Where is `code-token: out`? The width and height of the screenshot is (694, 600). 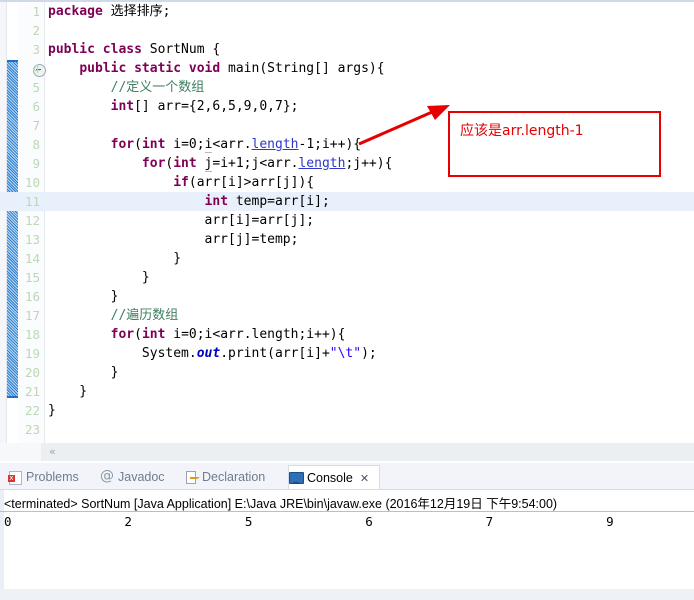 code-token: out is located at coordinates (208, 353).